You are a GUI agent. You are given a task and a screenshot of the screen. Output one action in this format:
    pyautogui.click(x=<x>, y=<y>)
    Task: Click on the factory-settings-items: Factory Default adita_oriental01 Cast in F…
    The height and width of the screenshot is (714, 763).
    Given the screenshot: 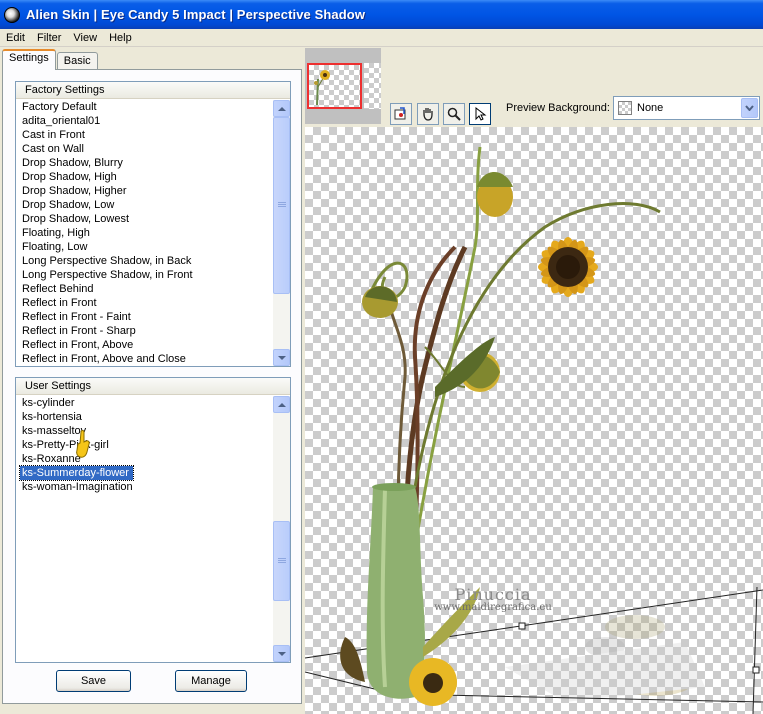 What is the action you would take?
    pyautogui.click(x=144, y=233)
    